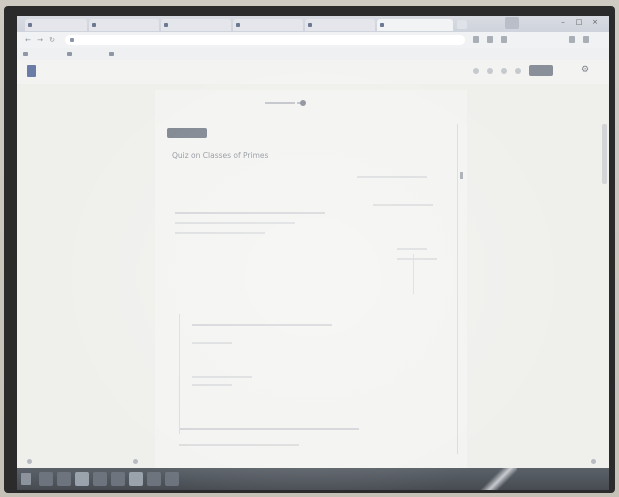 The height and width of the screenshot is (497, 619). What do you see at coordinates (26, 479) in the screenshot?
I see `start-menu-icon` at bounding box center [26, 479].